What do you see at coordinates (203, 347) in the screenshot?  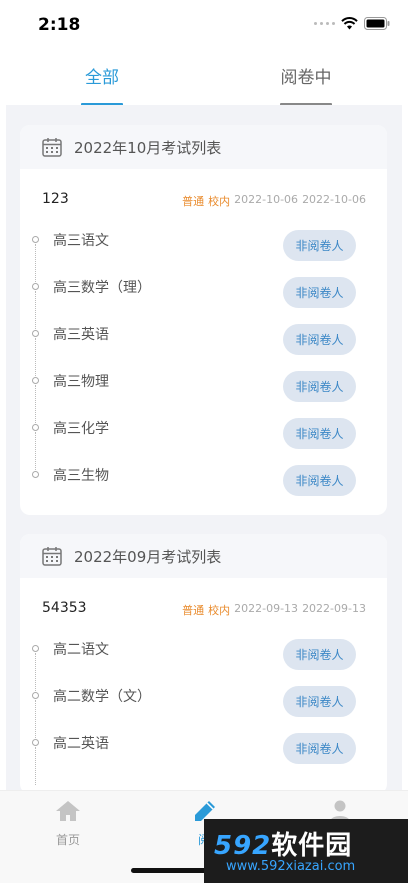 I see `subject-item: 高三英语 非阅卷人` at bounding box center [203, 347].